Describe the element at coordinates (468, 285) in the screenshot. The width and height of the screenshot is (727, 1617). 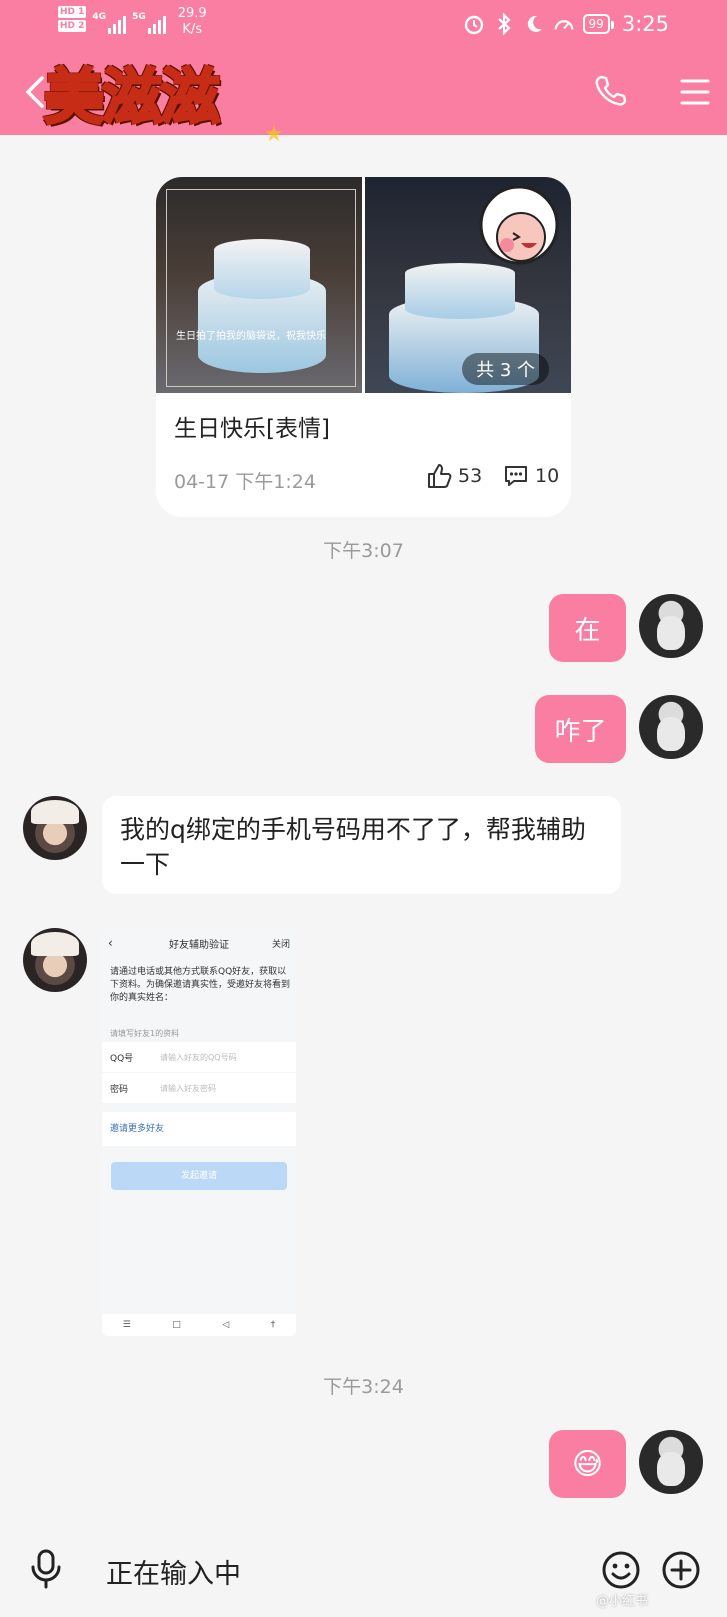
I see `cake-photo-2: 共 3 个` at that location.